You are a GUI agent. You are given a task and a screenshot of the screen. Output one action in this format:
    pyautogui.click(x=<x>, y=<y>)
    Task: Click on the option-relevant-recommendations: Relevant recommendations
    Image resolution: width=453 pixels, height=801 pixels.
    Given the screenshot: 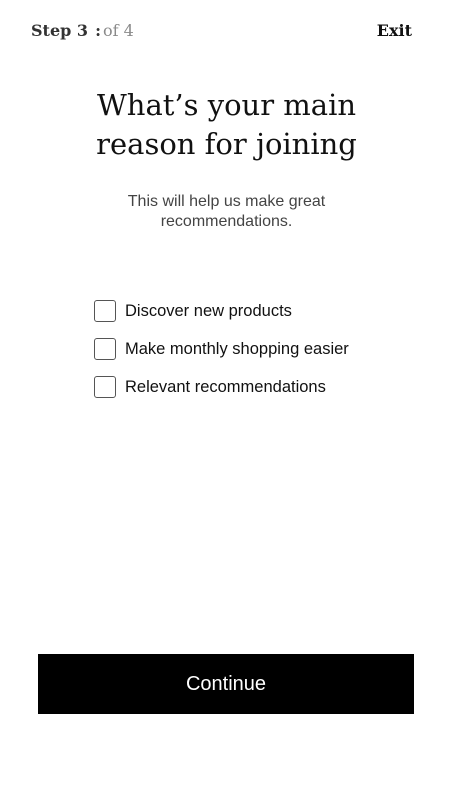 What is the action you would take?
    pyautogui.click(x=254, y=387)
    